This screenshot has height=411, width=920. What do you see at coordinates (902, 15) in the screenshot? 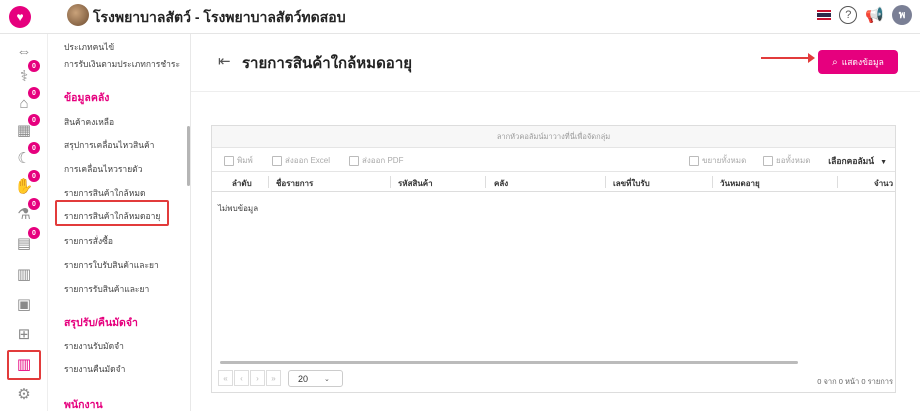
I see `user-avatar: พ` at bounding box center [902, 15].